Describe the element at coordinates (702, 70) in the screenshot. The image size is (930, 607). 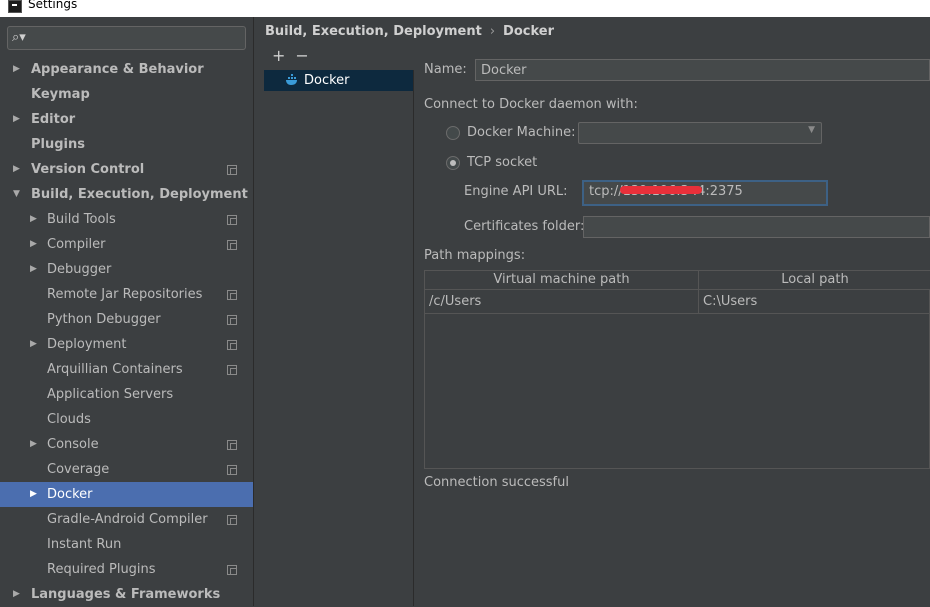
I see `name-field: Docker` at that location.